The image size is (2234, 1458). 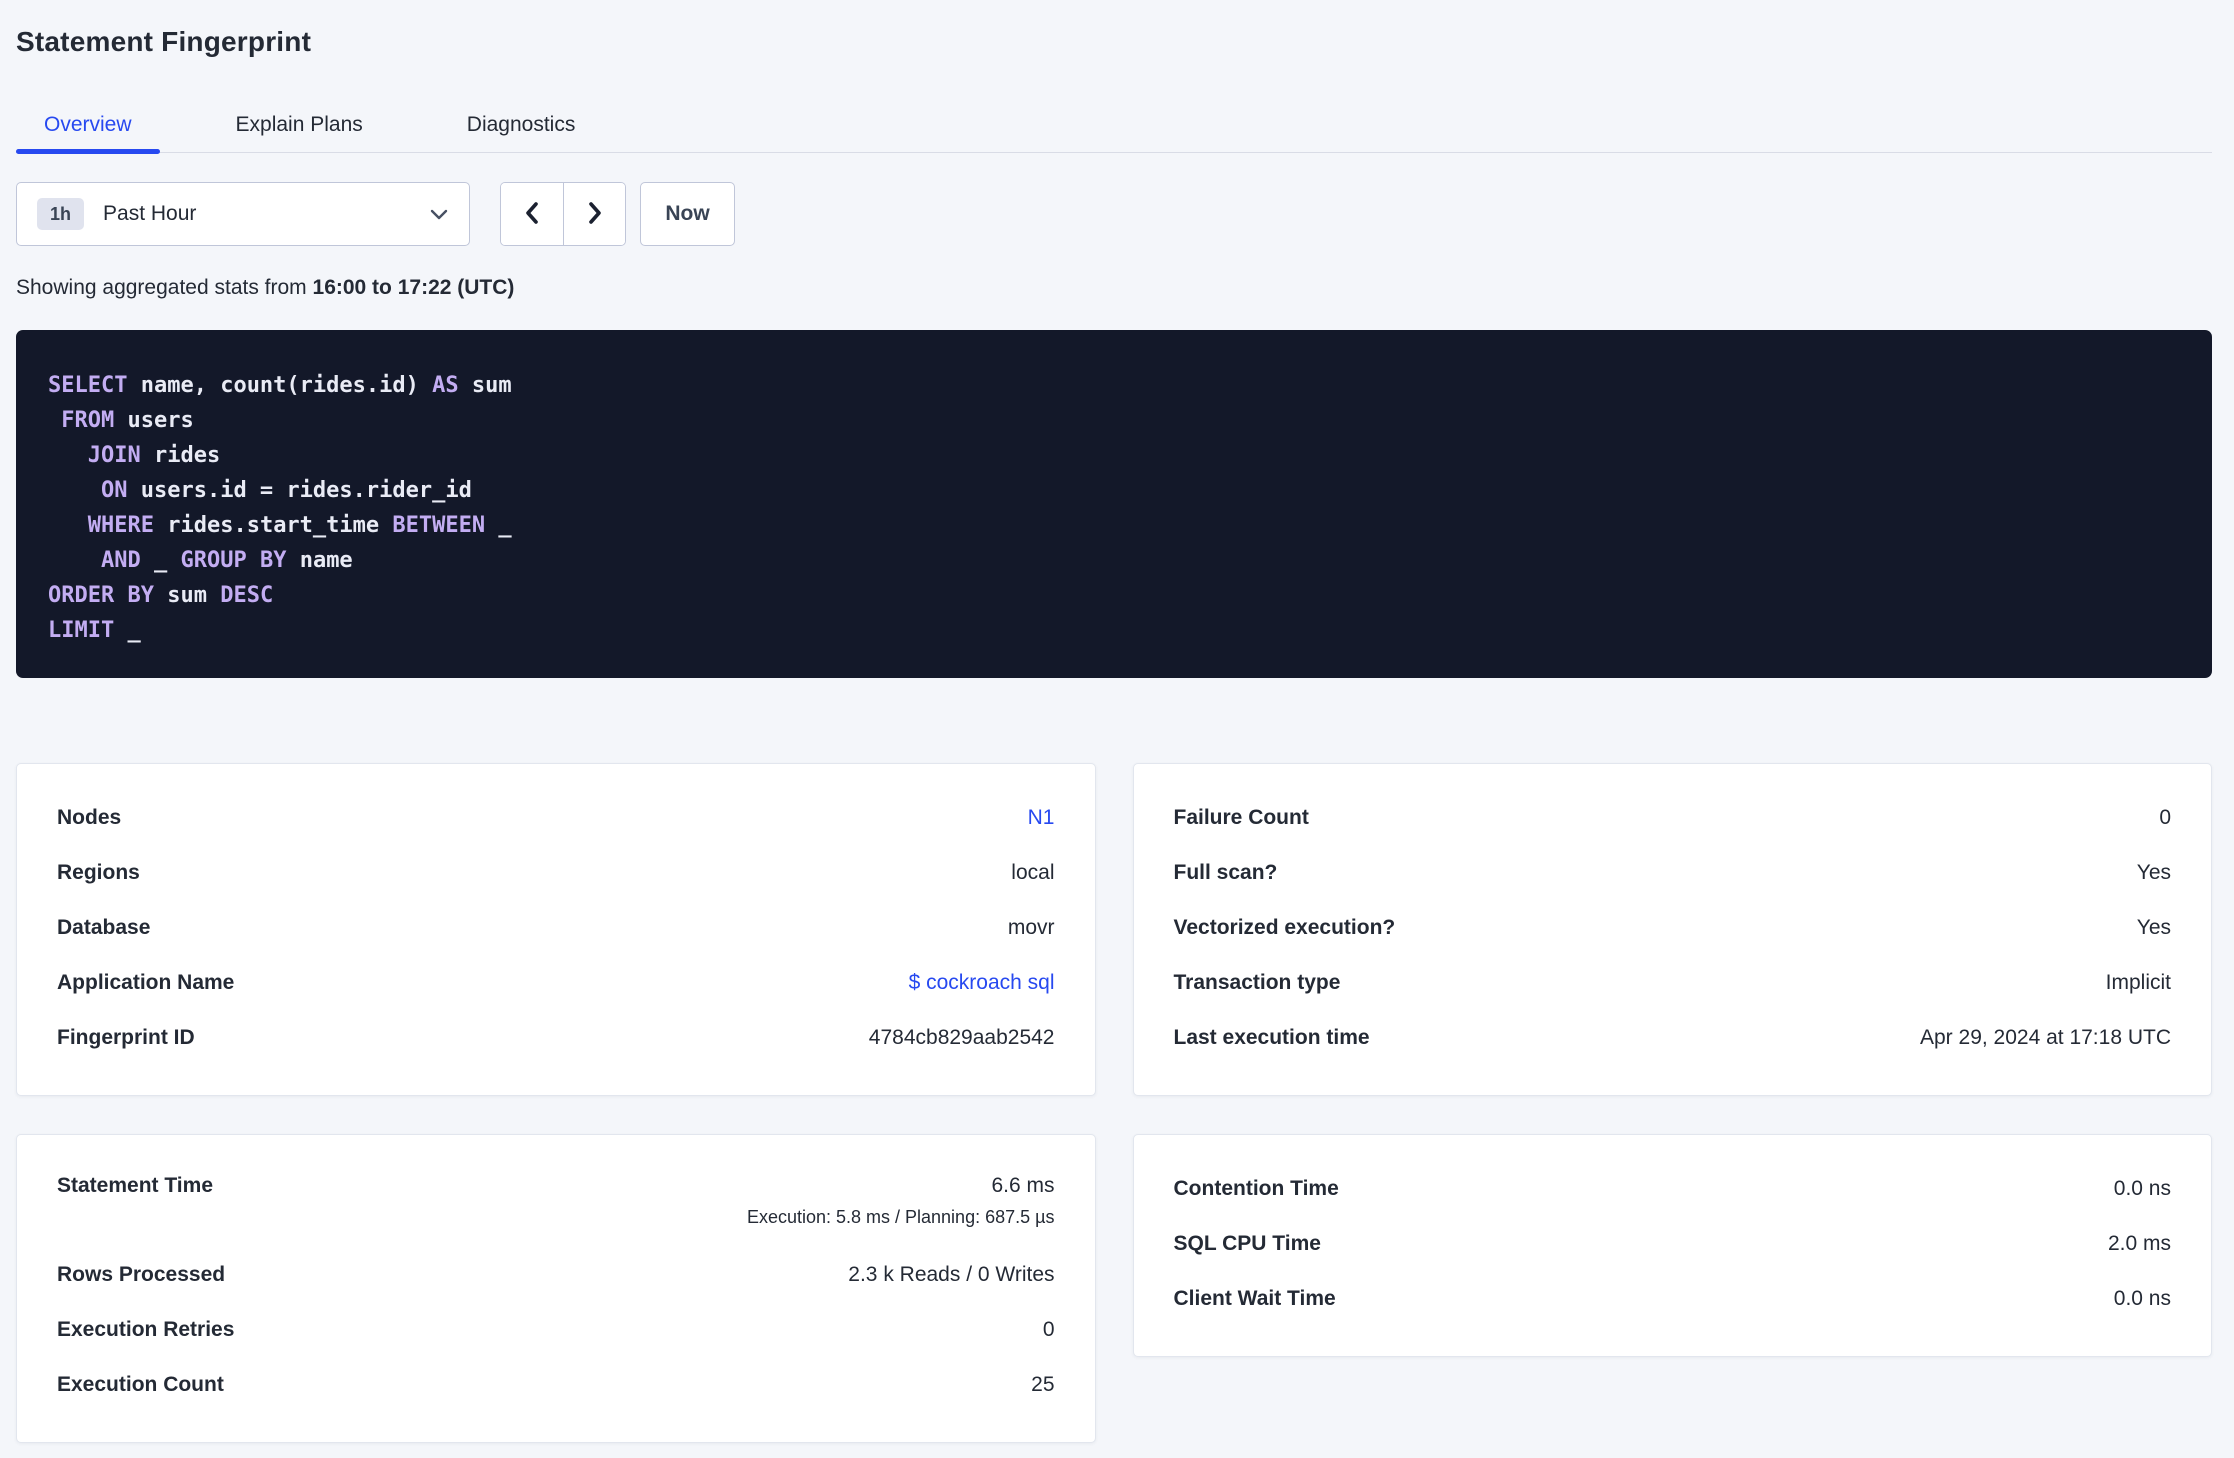 What do you see at coordinates (439, 525) in the screenshot?
I see `sql-keyword: BETWEEN` at bounding box center [439, 525].